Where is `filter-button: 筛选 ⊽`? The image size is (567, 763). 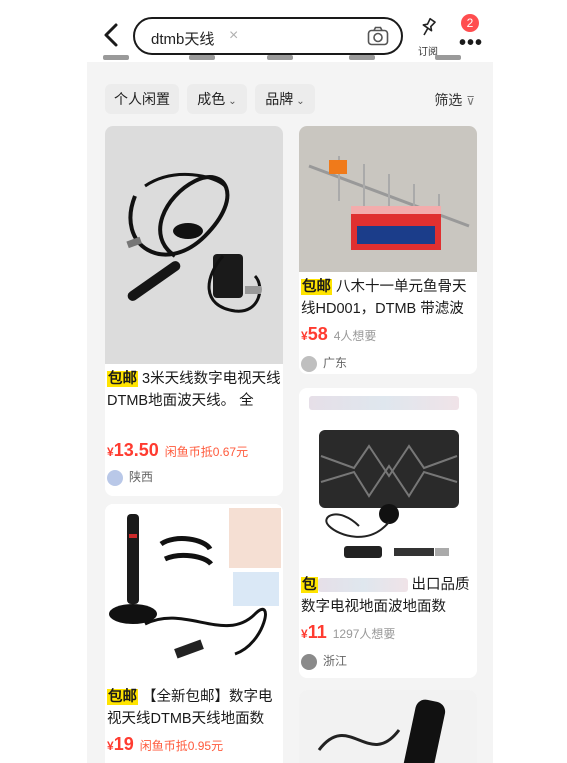
filter-button: 筛选 ⊽ is located at coordinates (454, 100).